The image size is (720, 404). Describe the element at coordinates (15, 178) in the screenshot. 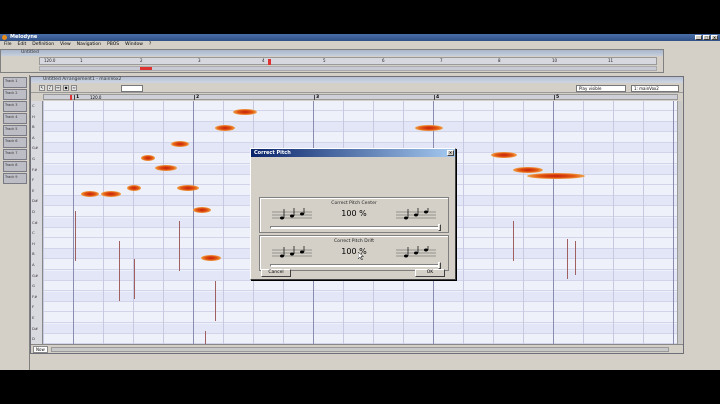

I see `track-button: Track 9` at that location.